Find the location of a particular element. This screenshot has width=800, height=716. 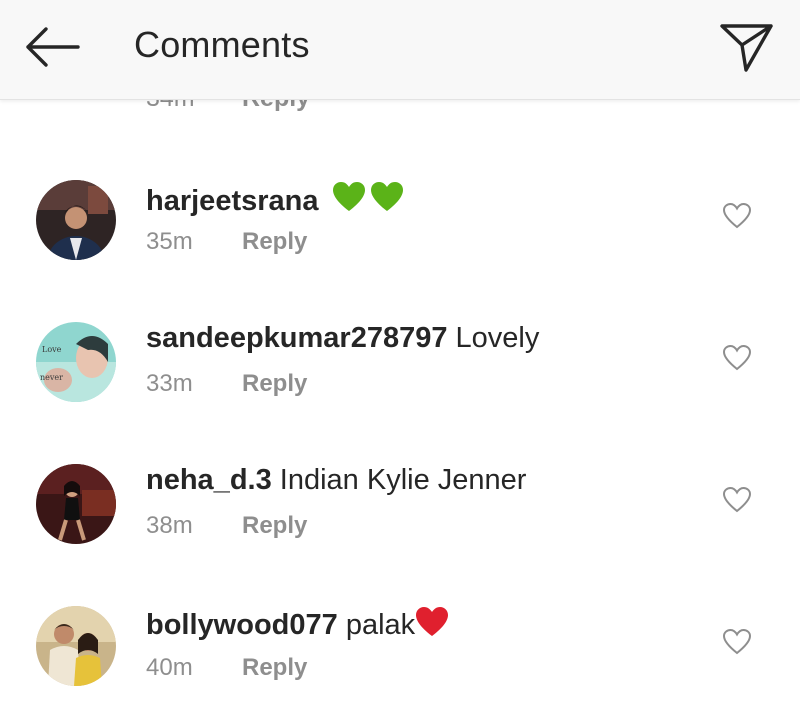

comment-username: sandeepkumar278797 is located at coordinates (296, 338).